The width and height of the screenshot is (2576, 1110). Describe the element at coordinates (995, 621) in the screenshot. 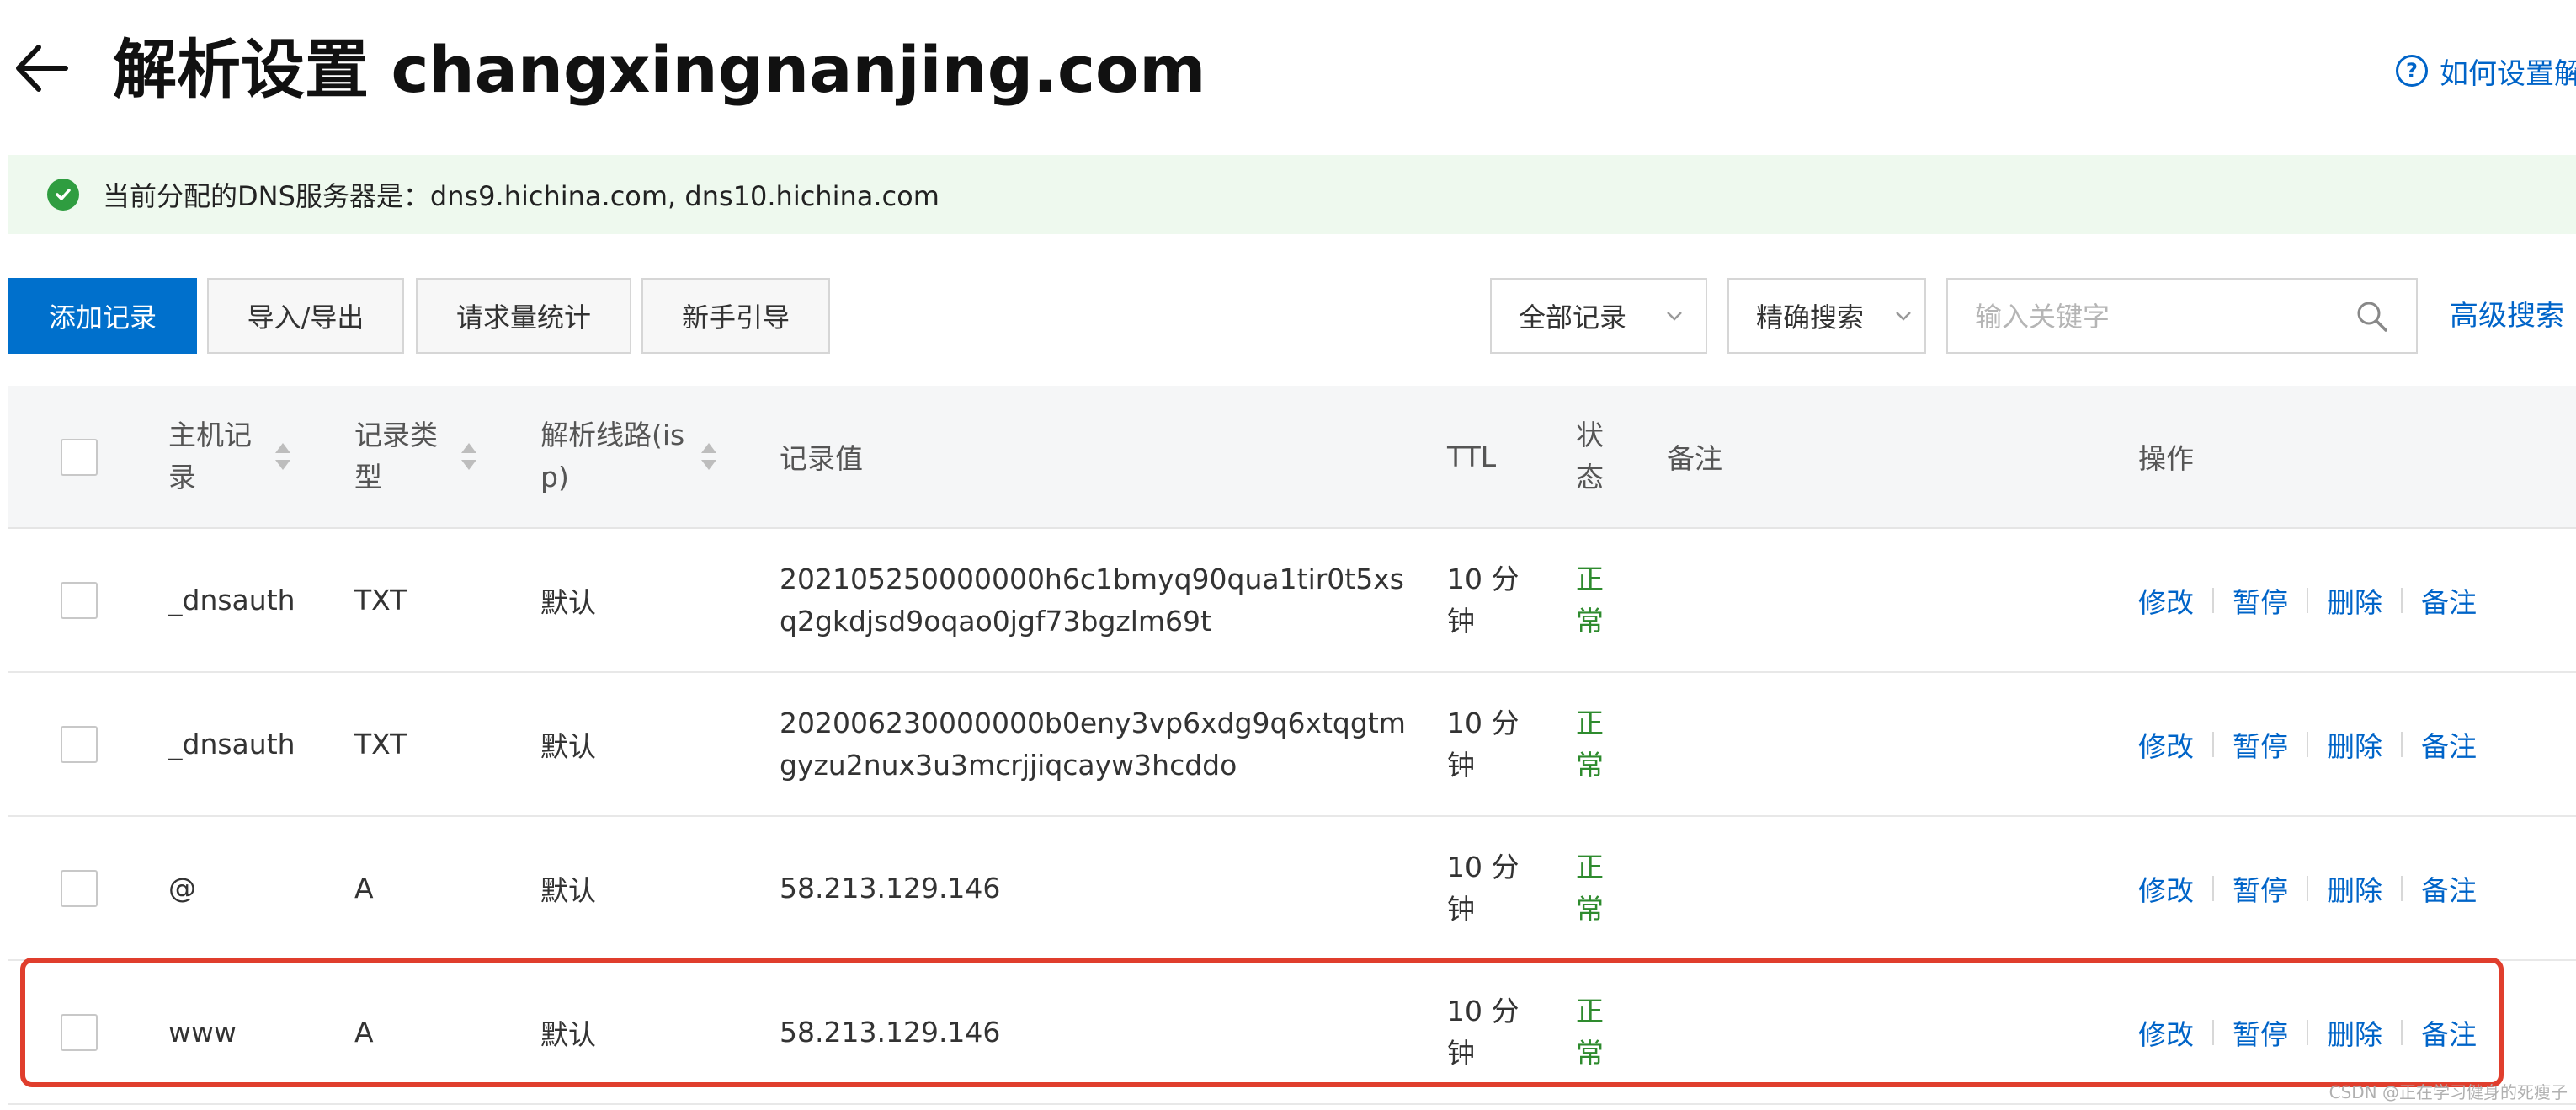

I see `cell-value-line2: q2gkdjsd9oqao0jgf73bgzlm69t` at that location.